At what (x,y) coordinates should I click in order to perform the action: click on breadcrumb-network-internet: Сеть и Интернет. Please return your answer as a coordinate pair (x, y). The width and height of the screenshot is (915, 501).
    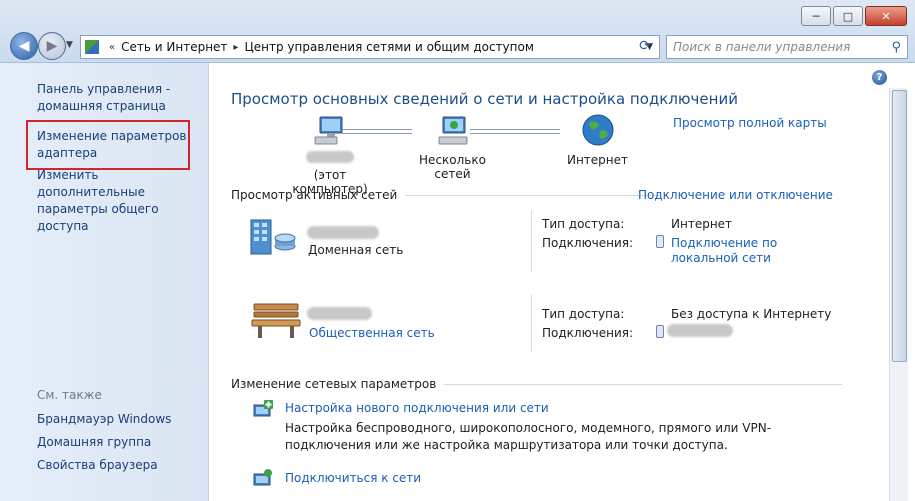
    Looking at the image, I should click on (174, 47).